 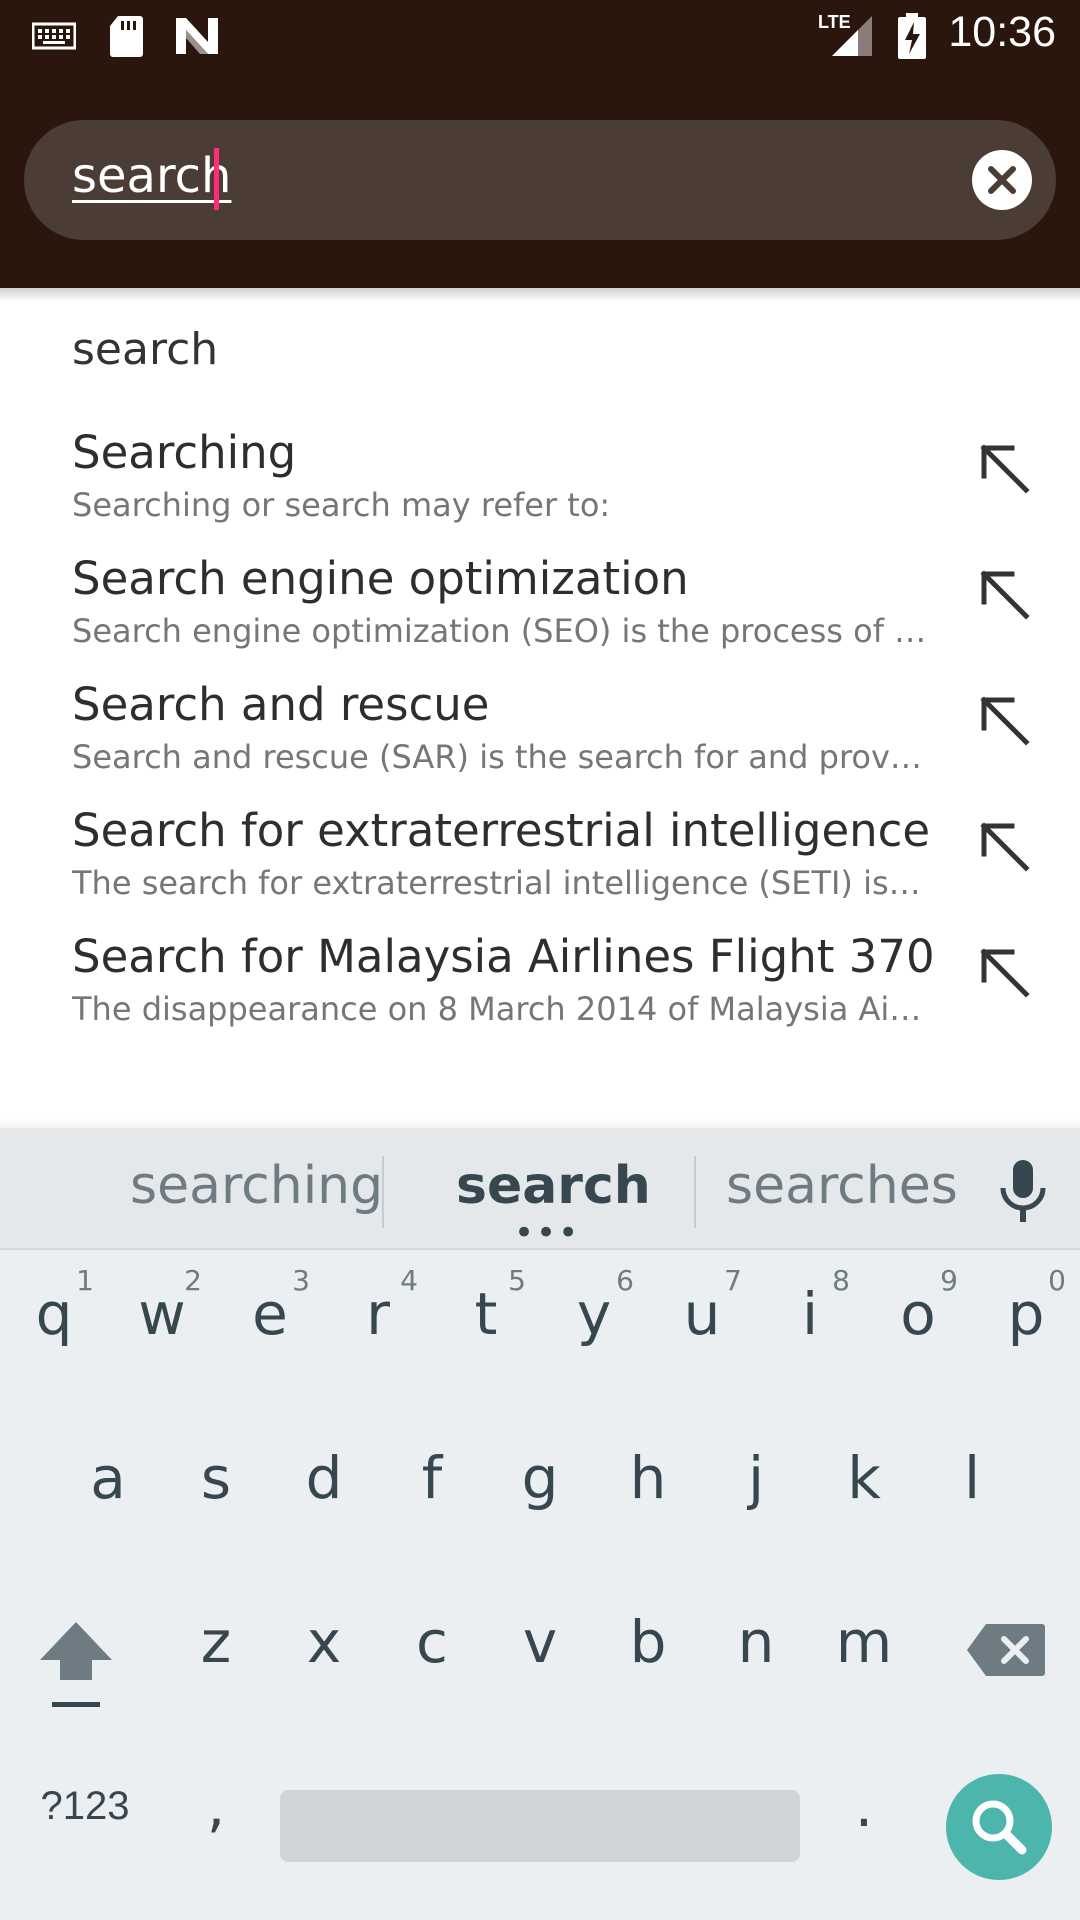 What do you see at coordinates (810, 1314) in the screenshot?
I see `key-label: i` at bounding box center [810, 1314].